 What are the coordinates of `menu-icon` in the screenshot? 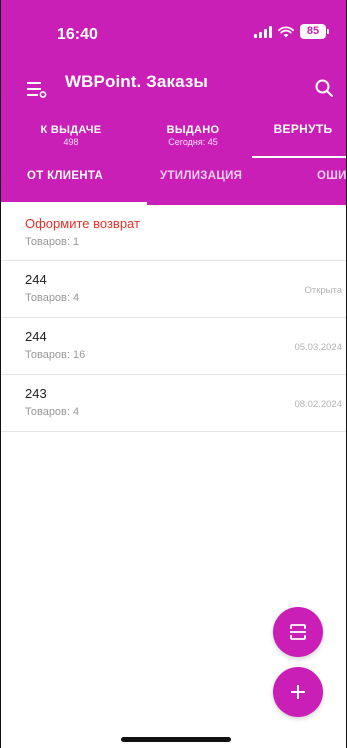 It's located at (37, 89).